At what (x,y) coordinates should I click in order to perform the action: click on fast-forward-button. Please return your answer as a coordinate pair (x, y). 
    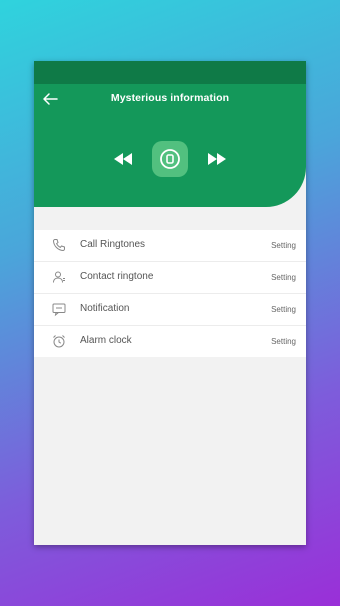
    Looking at the image, I should click on (217, 159).